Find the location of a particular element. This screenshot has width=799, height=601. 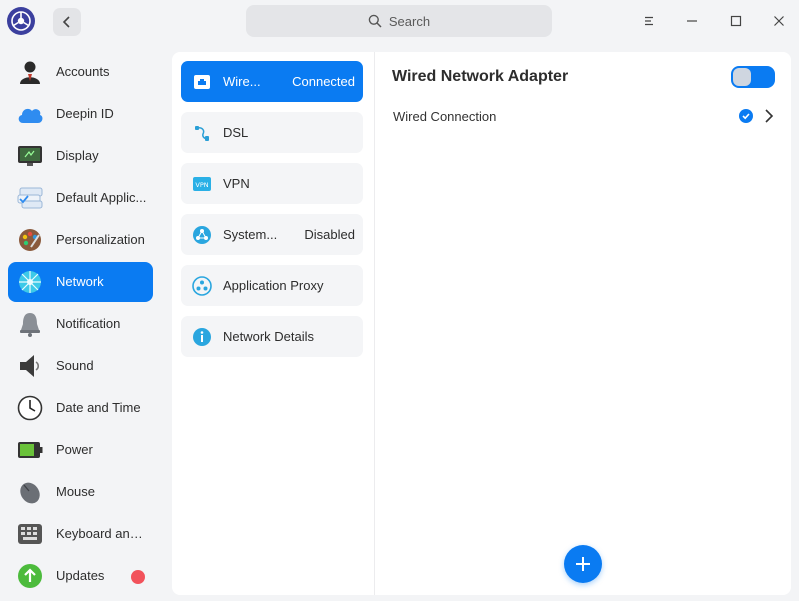

network-item-wired: Wire... Connected is located at coordinates (272, 81).